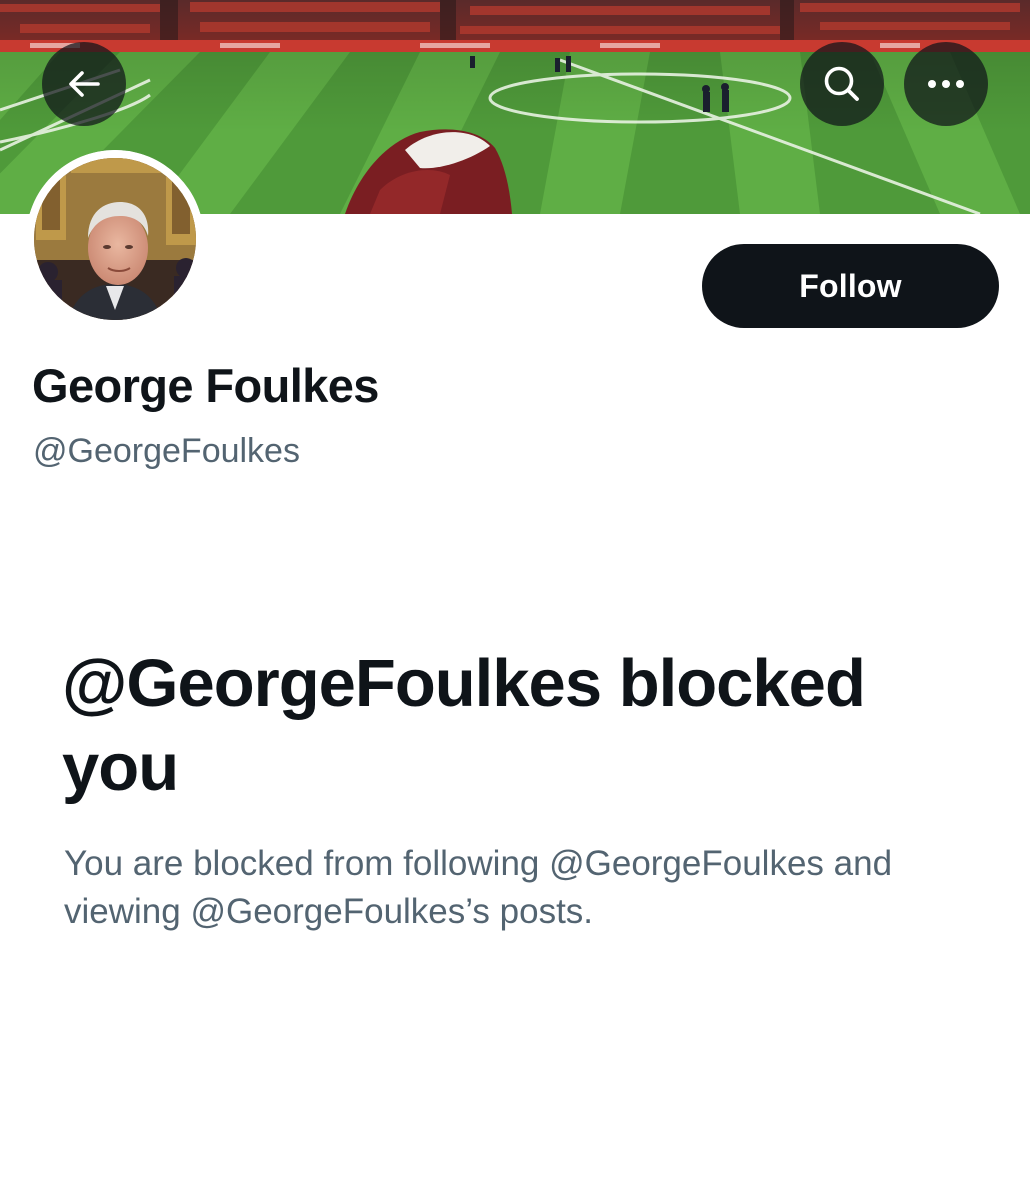 The image size is (1030, 1200). I want to click on follow-button-label: Follow, so click(850, 285).